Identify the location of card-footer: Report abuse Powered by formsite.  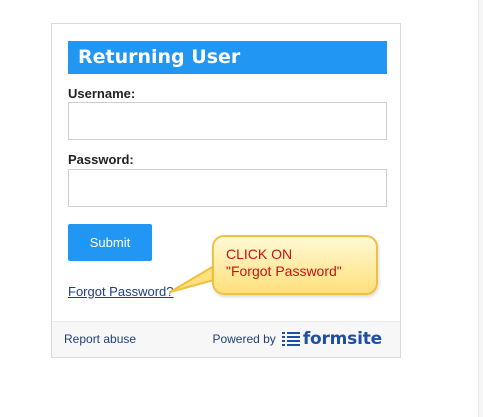
(226, 339).